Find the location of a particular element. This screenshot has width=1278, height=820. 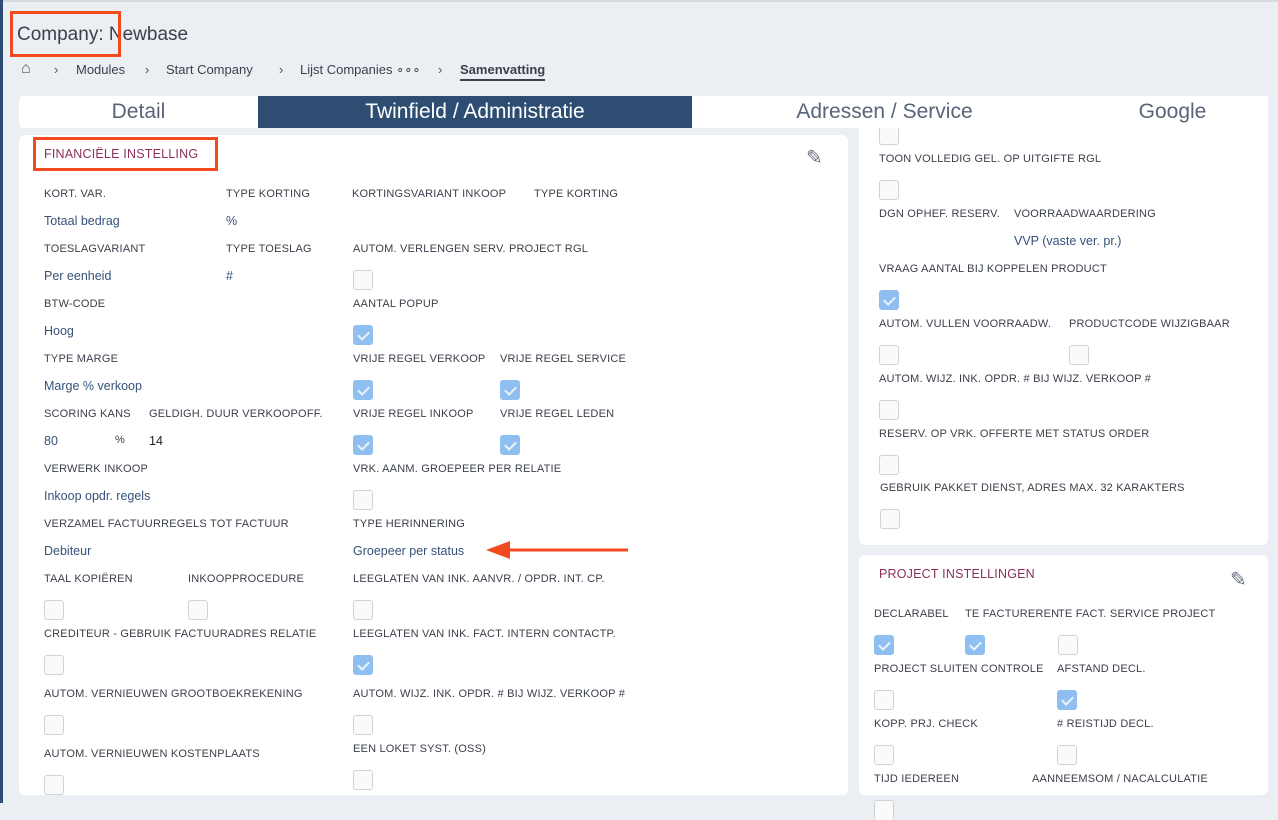

field-value: 80 is located at coordinates (51, 441).